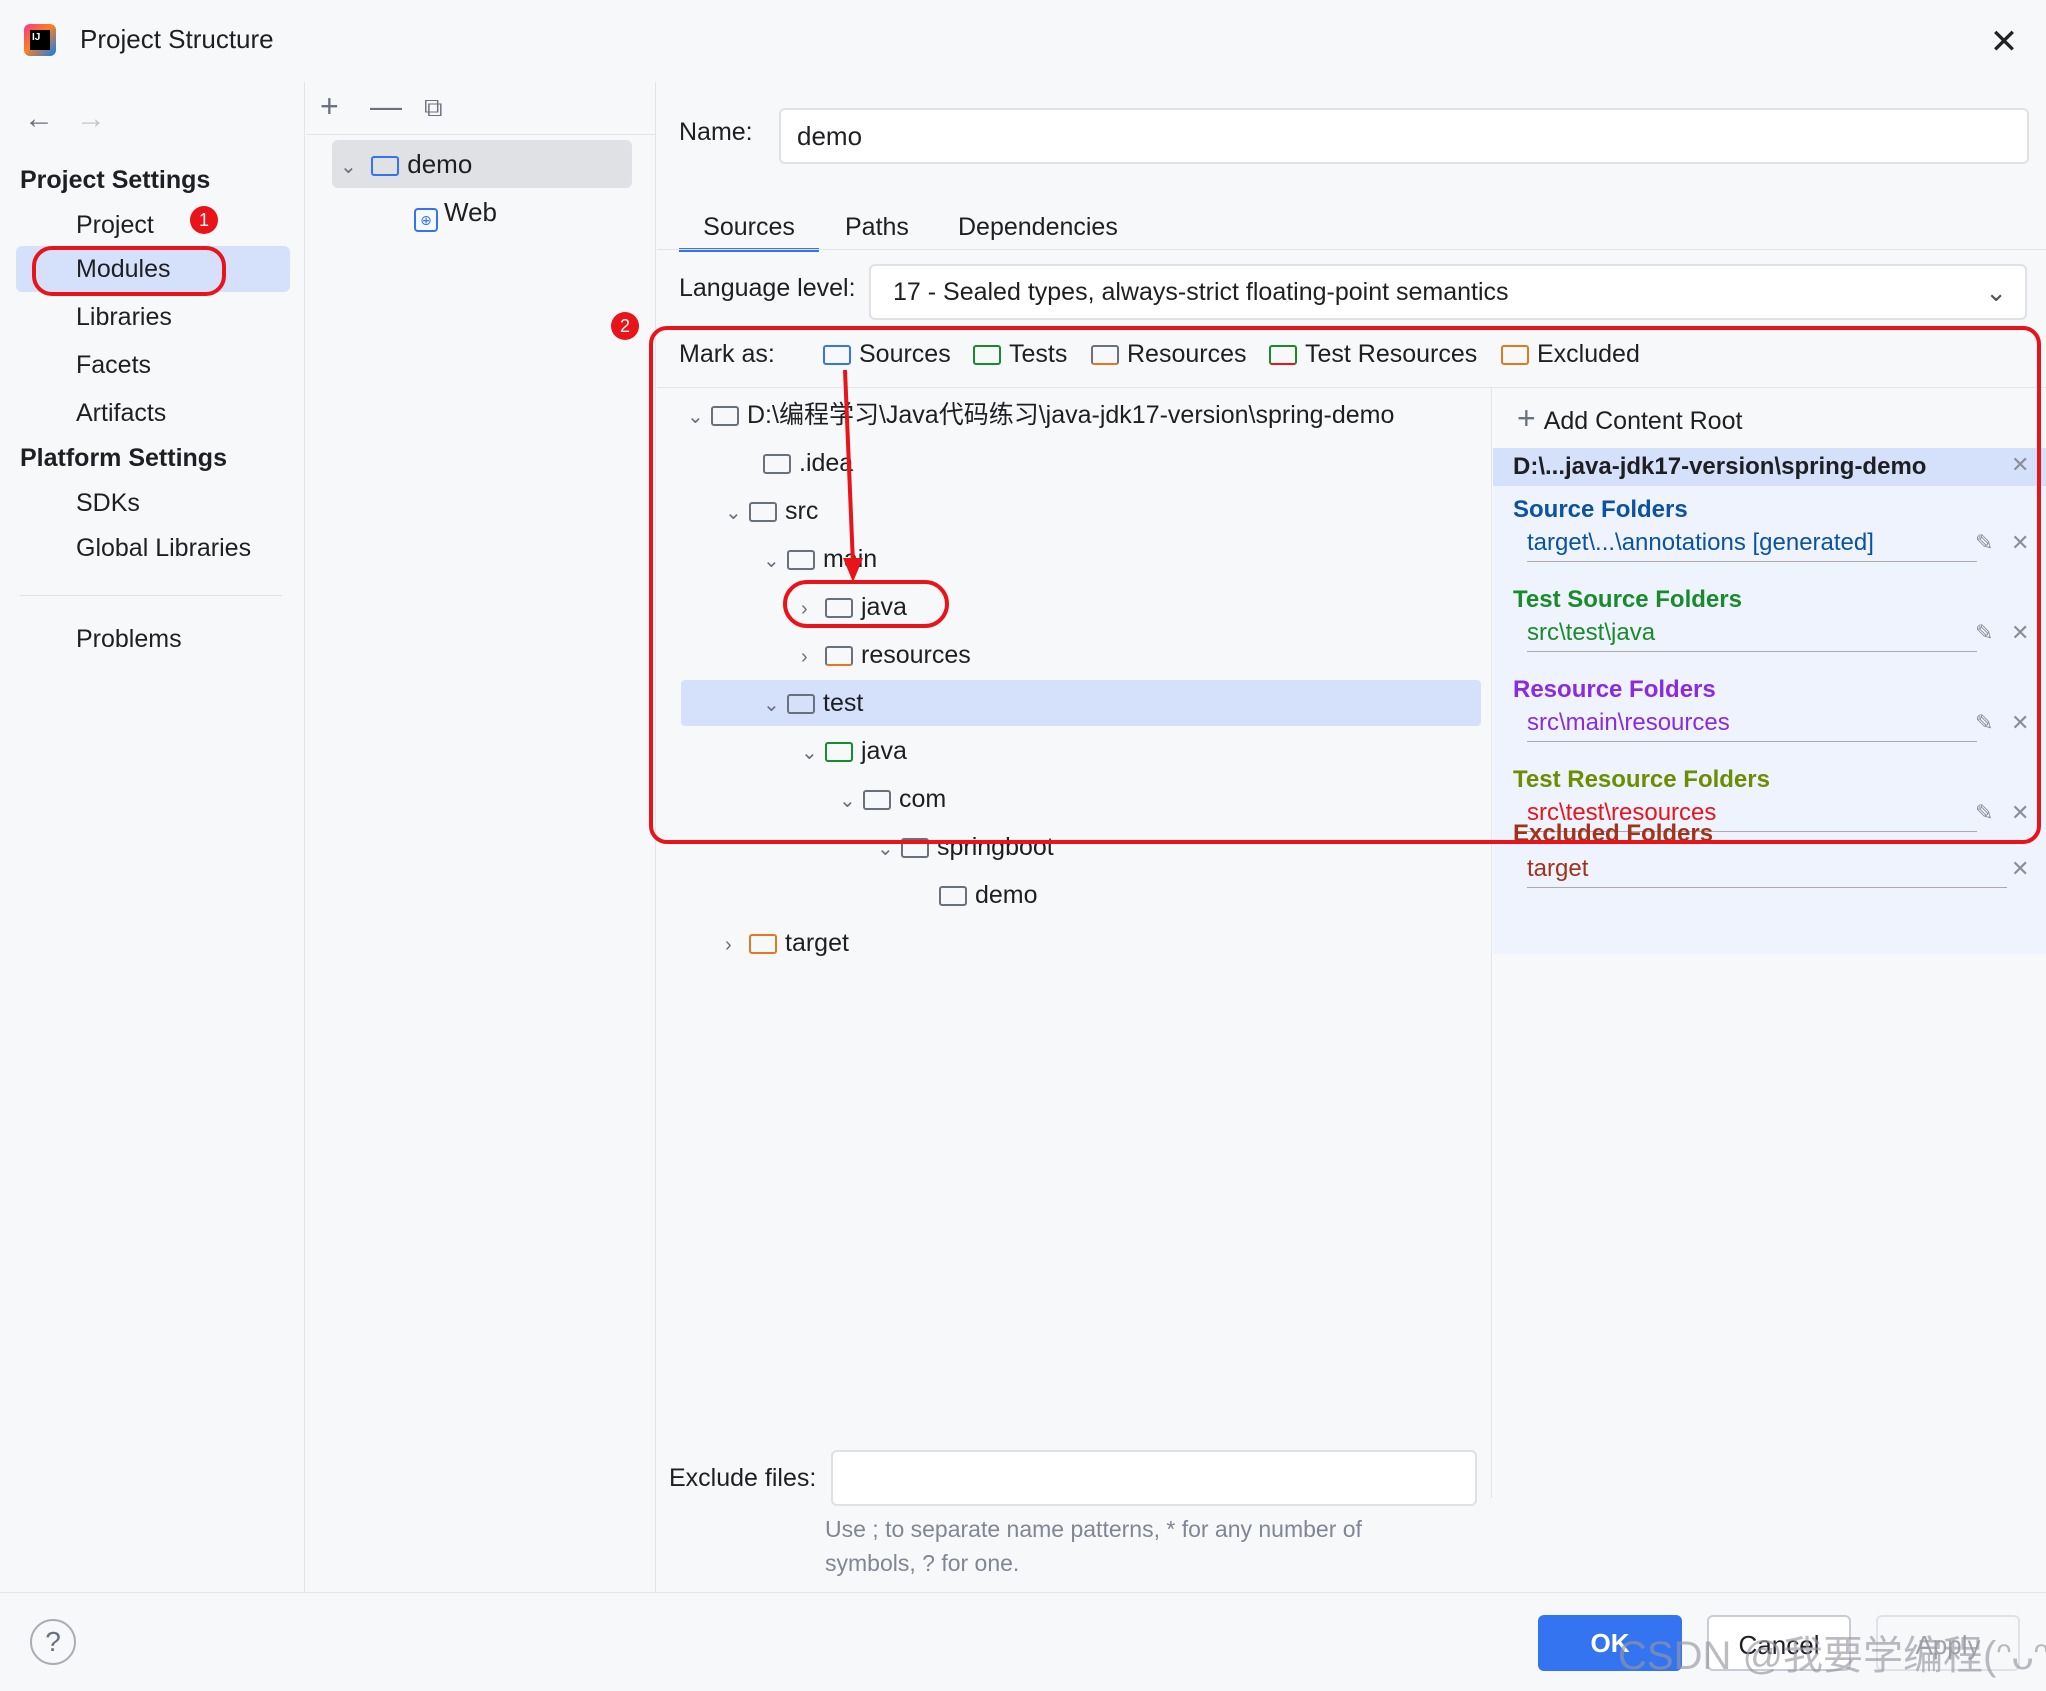 Image resolution: width=2046 pixels, height=1691 pixels. What do you see at coordinates (440, 164) in the screenshot?
I see `module-name: demo` at bounding box center [440, 164].